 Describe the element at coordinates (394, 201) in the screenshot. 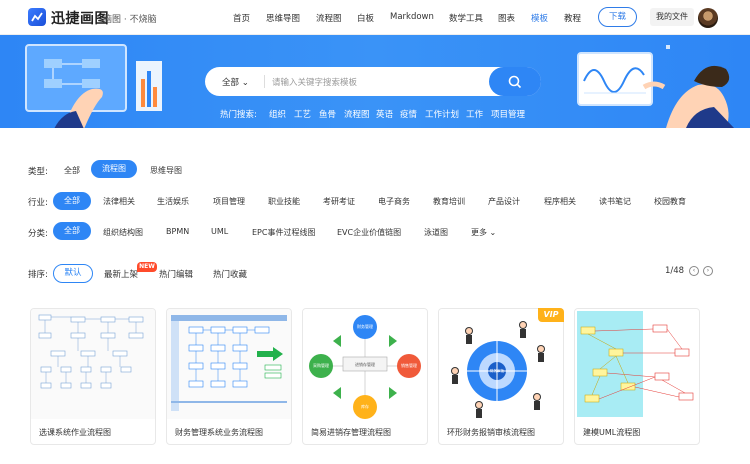

I see `industry-chip: 电子商务` at that location.